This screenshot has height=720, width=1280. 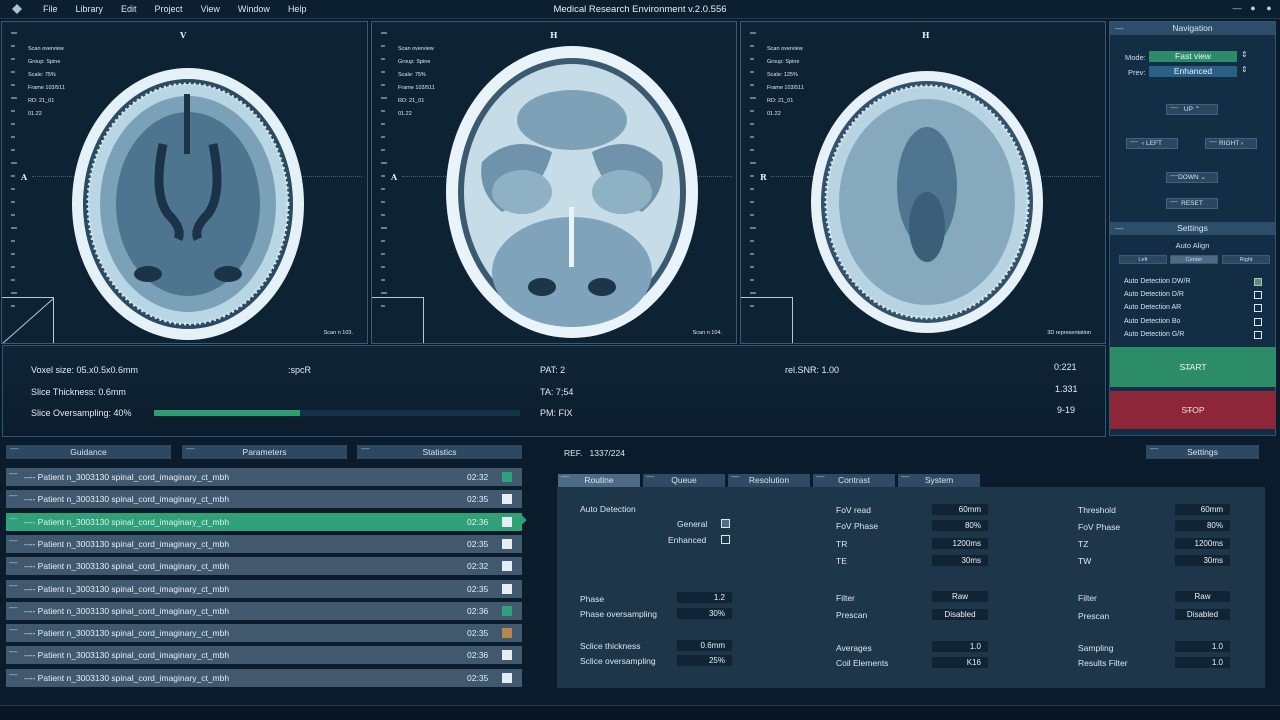 I want to click on auto-detection-gr-option: Auto Detection G/R, so click(x=1193, y=334).